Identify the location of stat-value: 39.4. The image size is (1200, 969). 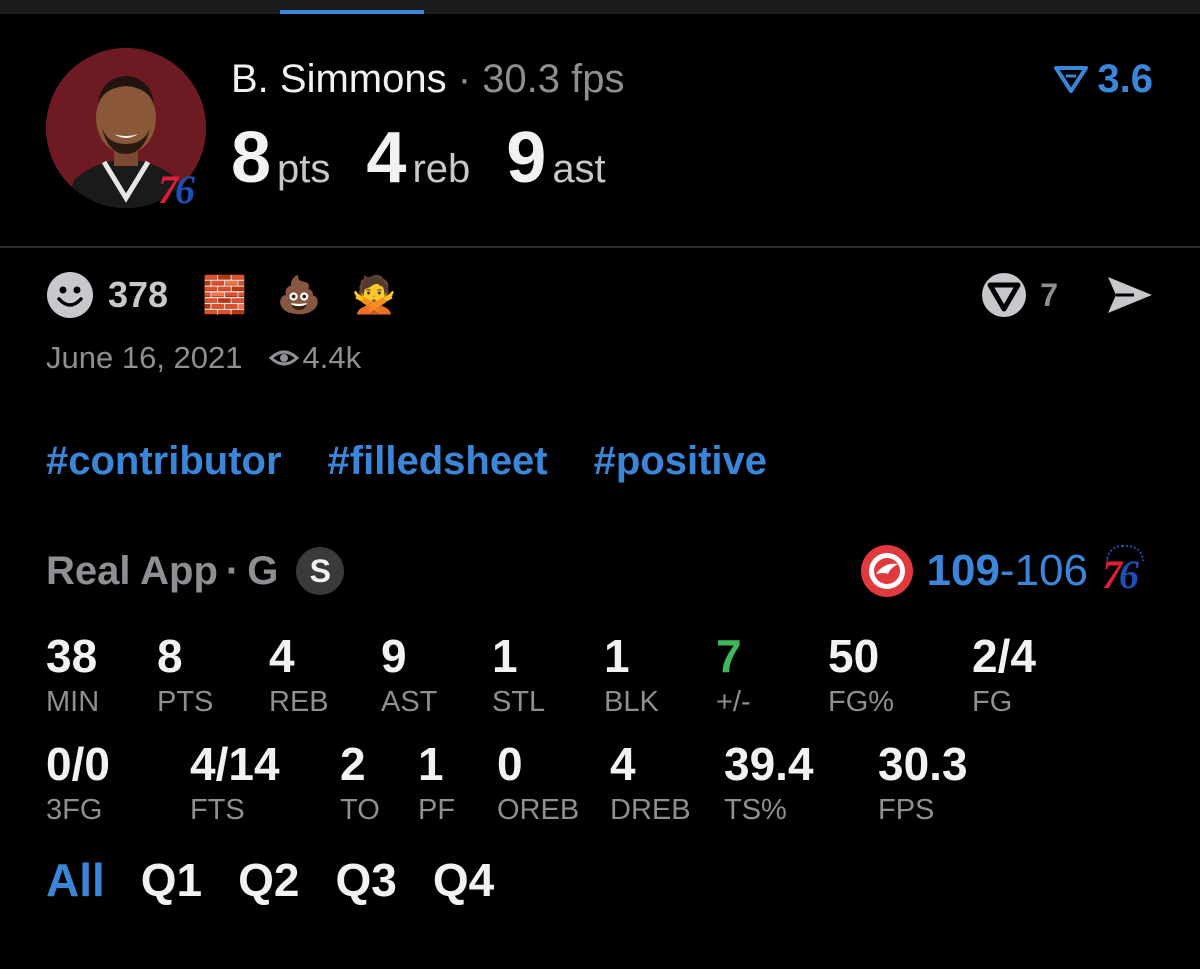
(769, 764).